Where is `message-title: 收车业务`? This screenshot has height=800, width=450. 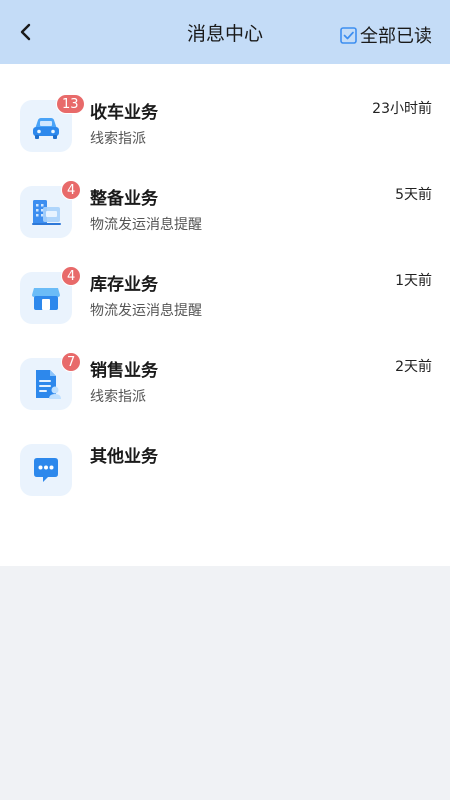
message-title: 收车业务 is located at coordinates (124, 113).